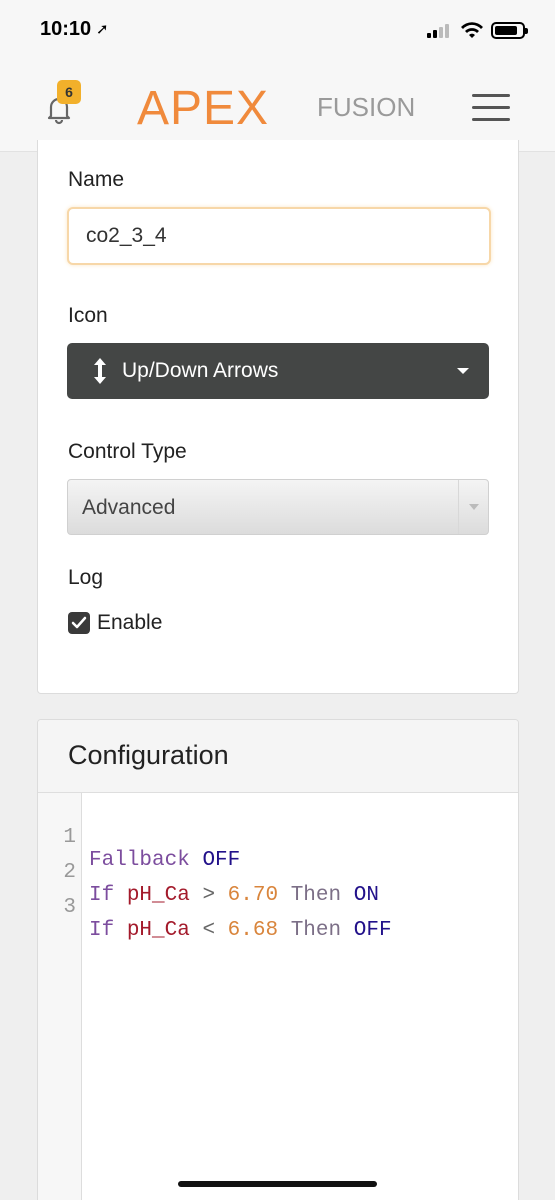  What do you see at coordinates (279, 236) in the screenshot?
I see `name-input` at bounding box center [279, 236].